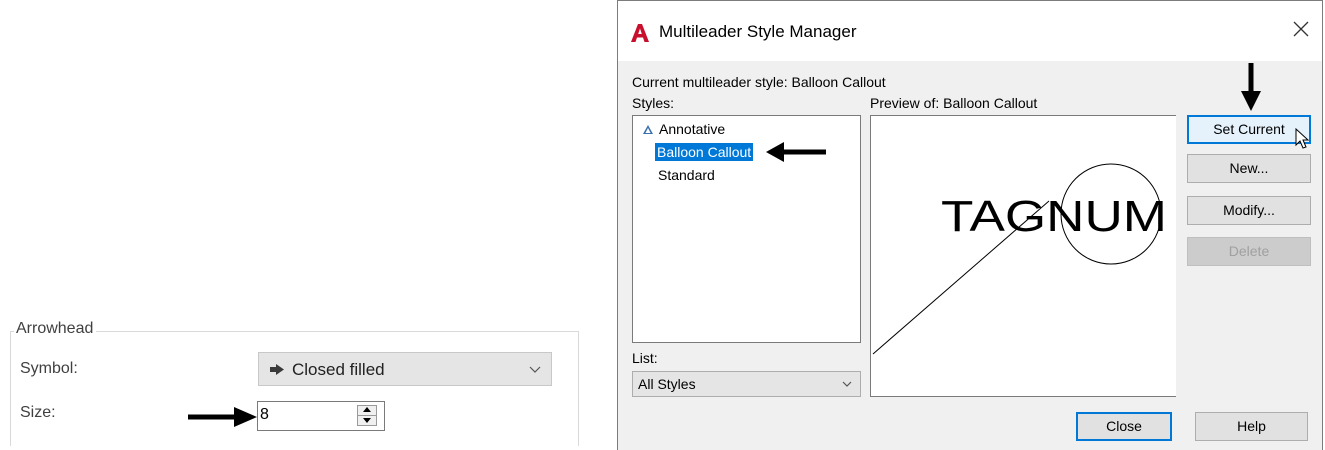  I want to click on style-preview: TAGNUM, so click(1023, 256).